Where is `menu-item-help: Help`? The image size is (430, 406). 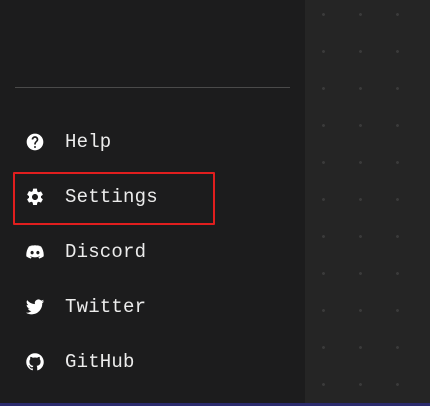 menu-item-help: Help is located at coordinates (152, 141).